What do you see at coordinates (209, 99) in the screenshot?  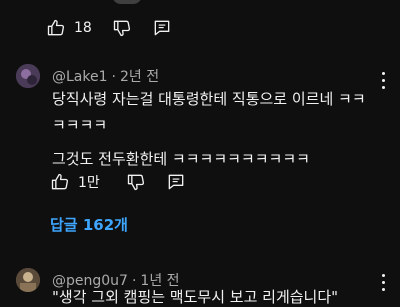 I see `comment-text-line: 당직사령 자는걸 대통령한테 직통으로 이르네 ㅋㅋ` at bounding box center [209, 99].